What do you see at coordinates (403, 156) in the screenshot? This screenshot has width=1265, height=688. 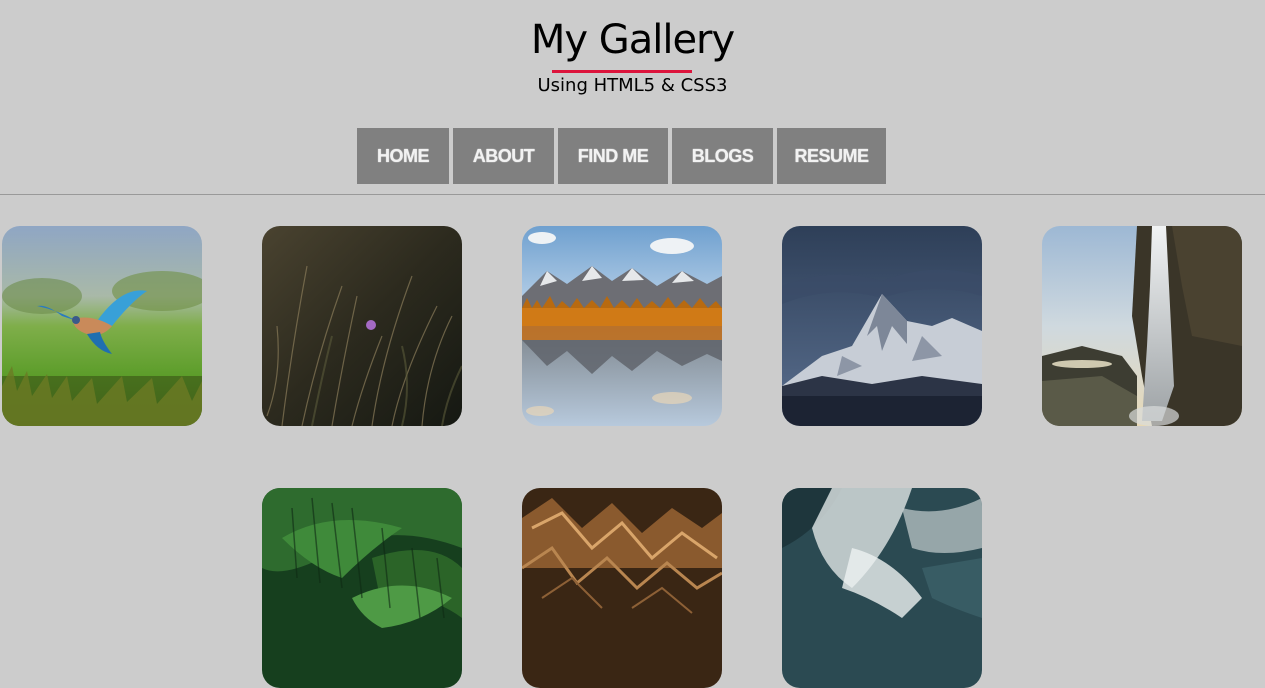 I see `nav-home: HOME` at bounding box center [403, 156].